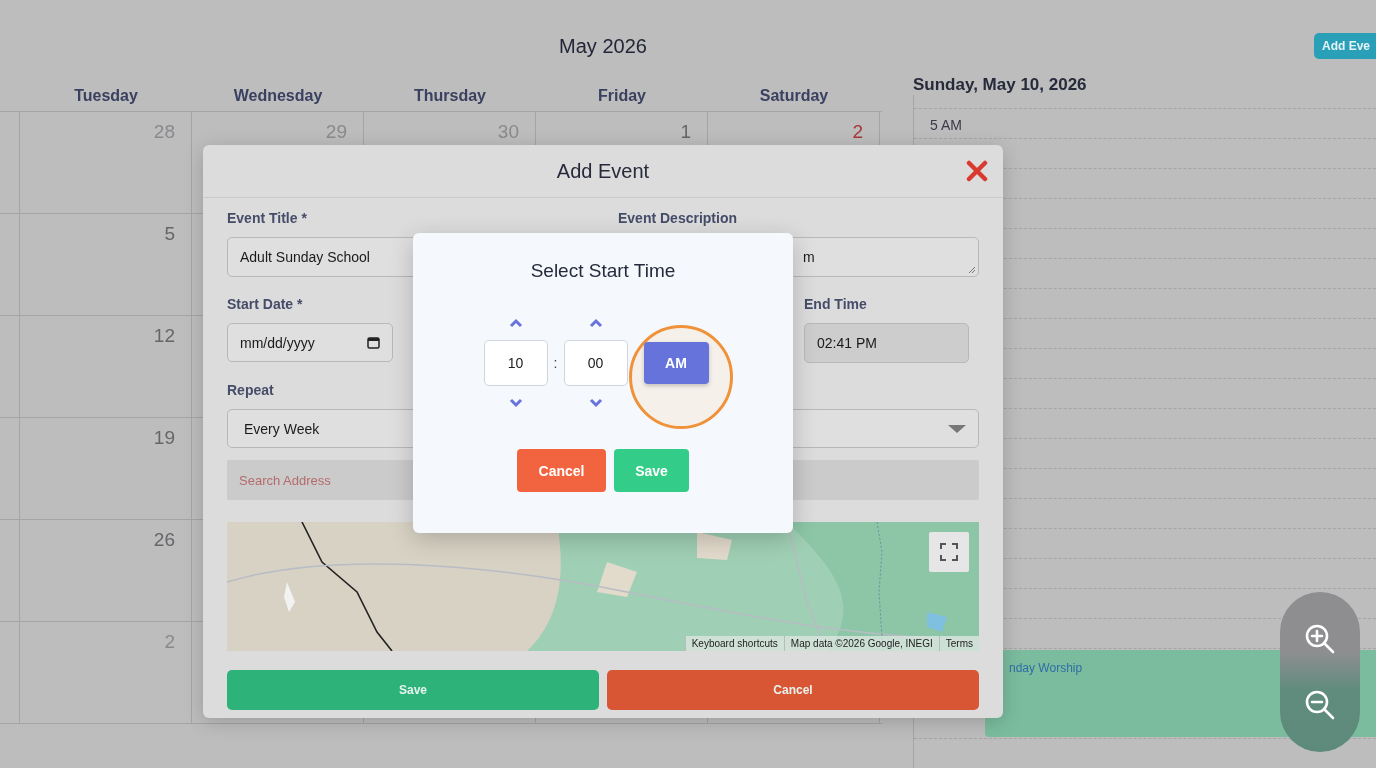 The image size is (1376, 768). I want to click on weekday-header: Tuesday, so click(106, 95).